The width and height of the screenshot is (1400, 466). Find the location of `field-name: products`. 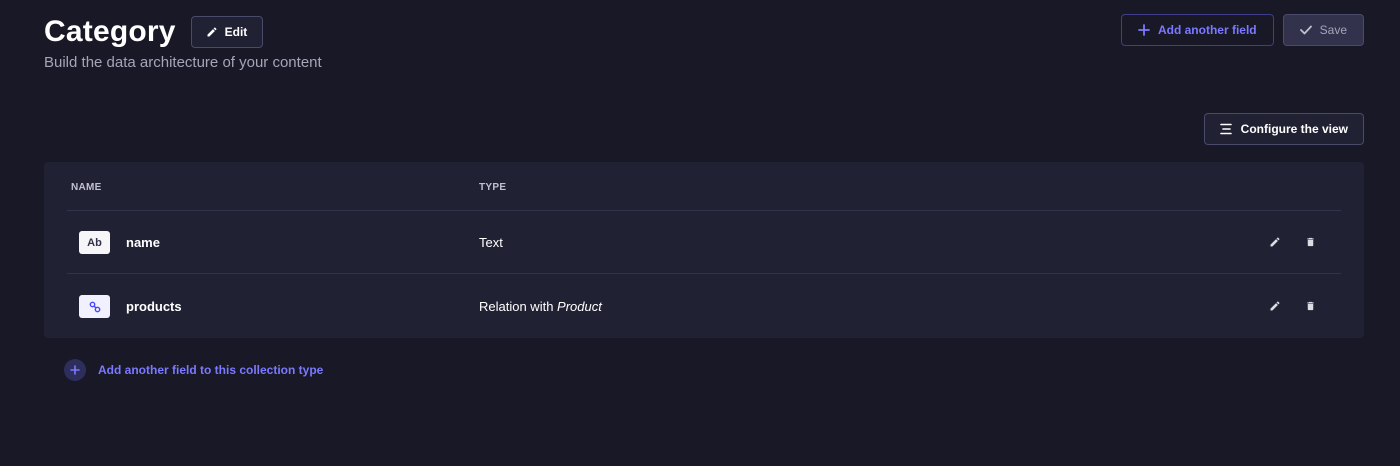

field-name: products is located at coordinates (154, 306).